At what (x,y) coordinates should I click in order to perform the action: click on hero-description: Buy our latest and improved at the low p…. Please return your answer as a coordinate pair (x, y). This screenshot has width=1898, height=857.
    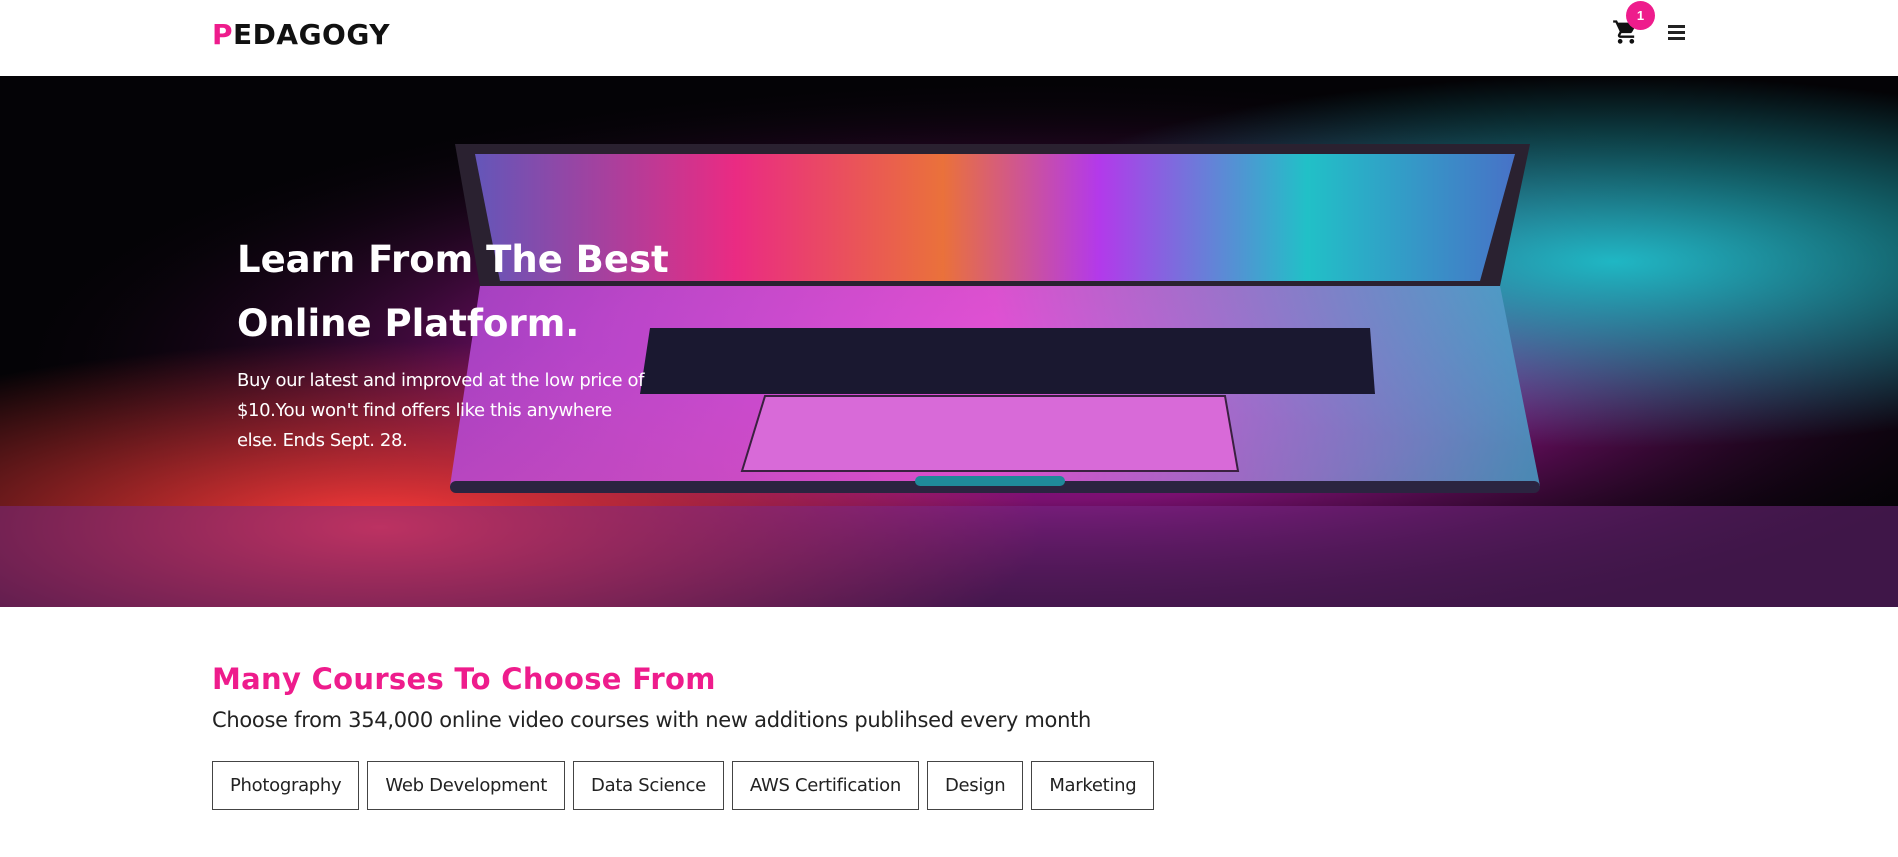
    Looking at the image, I should click on (441, 410).